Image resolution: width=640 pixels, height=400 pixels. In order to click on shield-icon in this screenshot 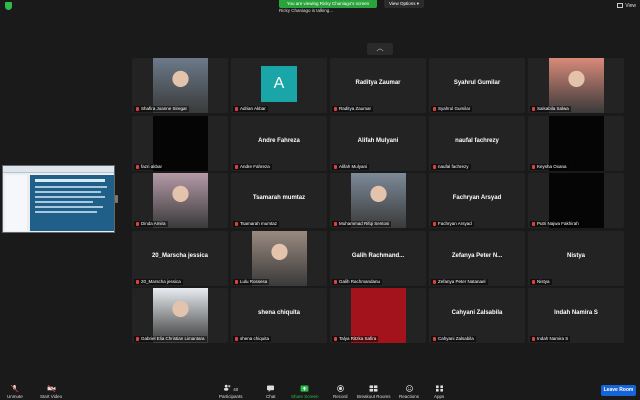, I will do `click(8, 6)`.